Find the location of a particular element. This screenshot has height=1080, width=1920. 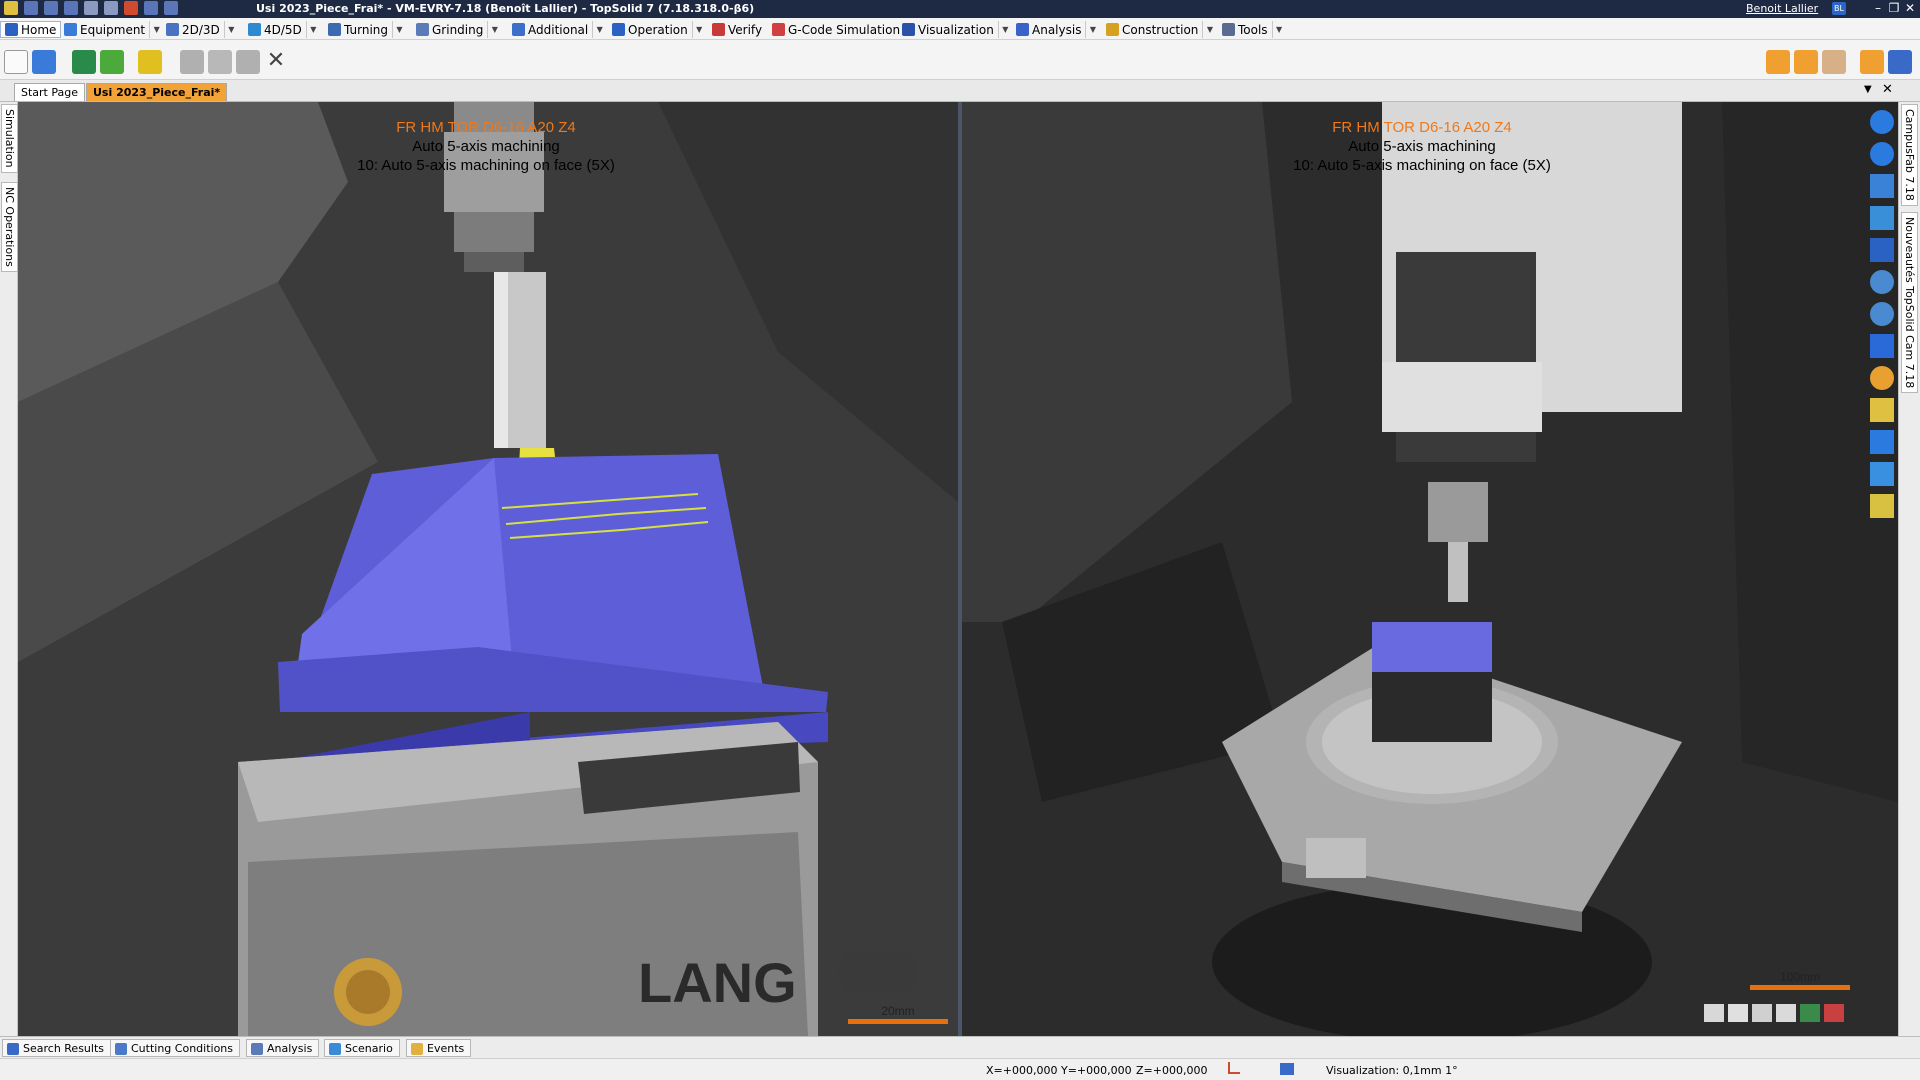

view-front-icon is located at coordinates (1714, 1013).